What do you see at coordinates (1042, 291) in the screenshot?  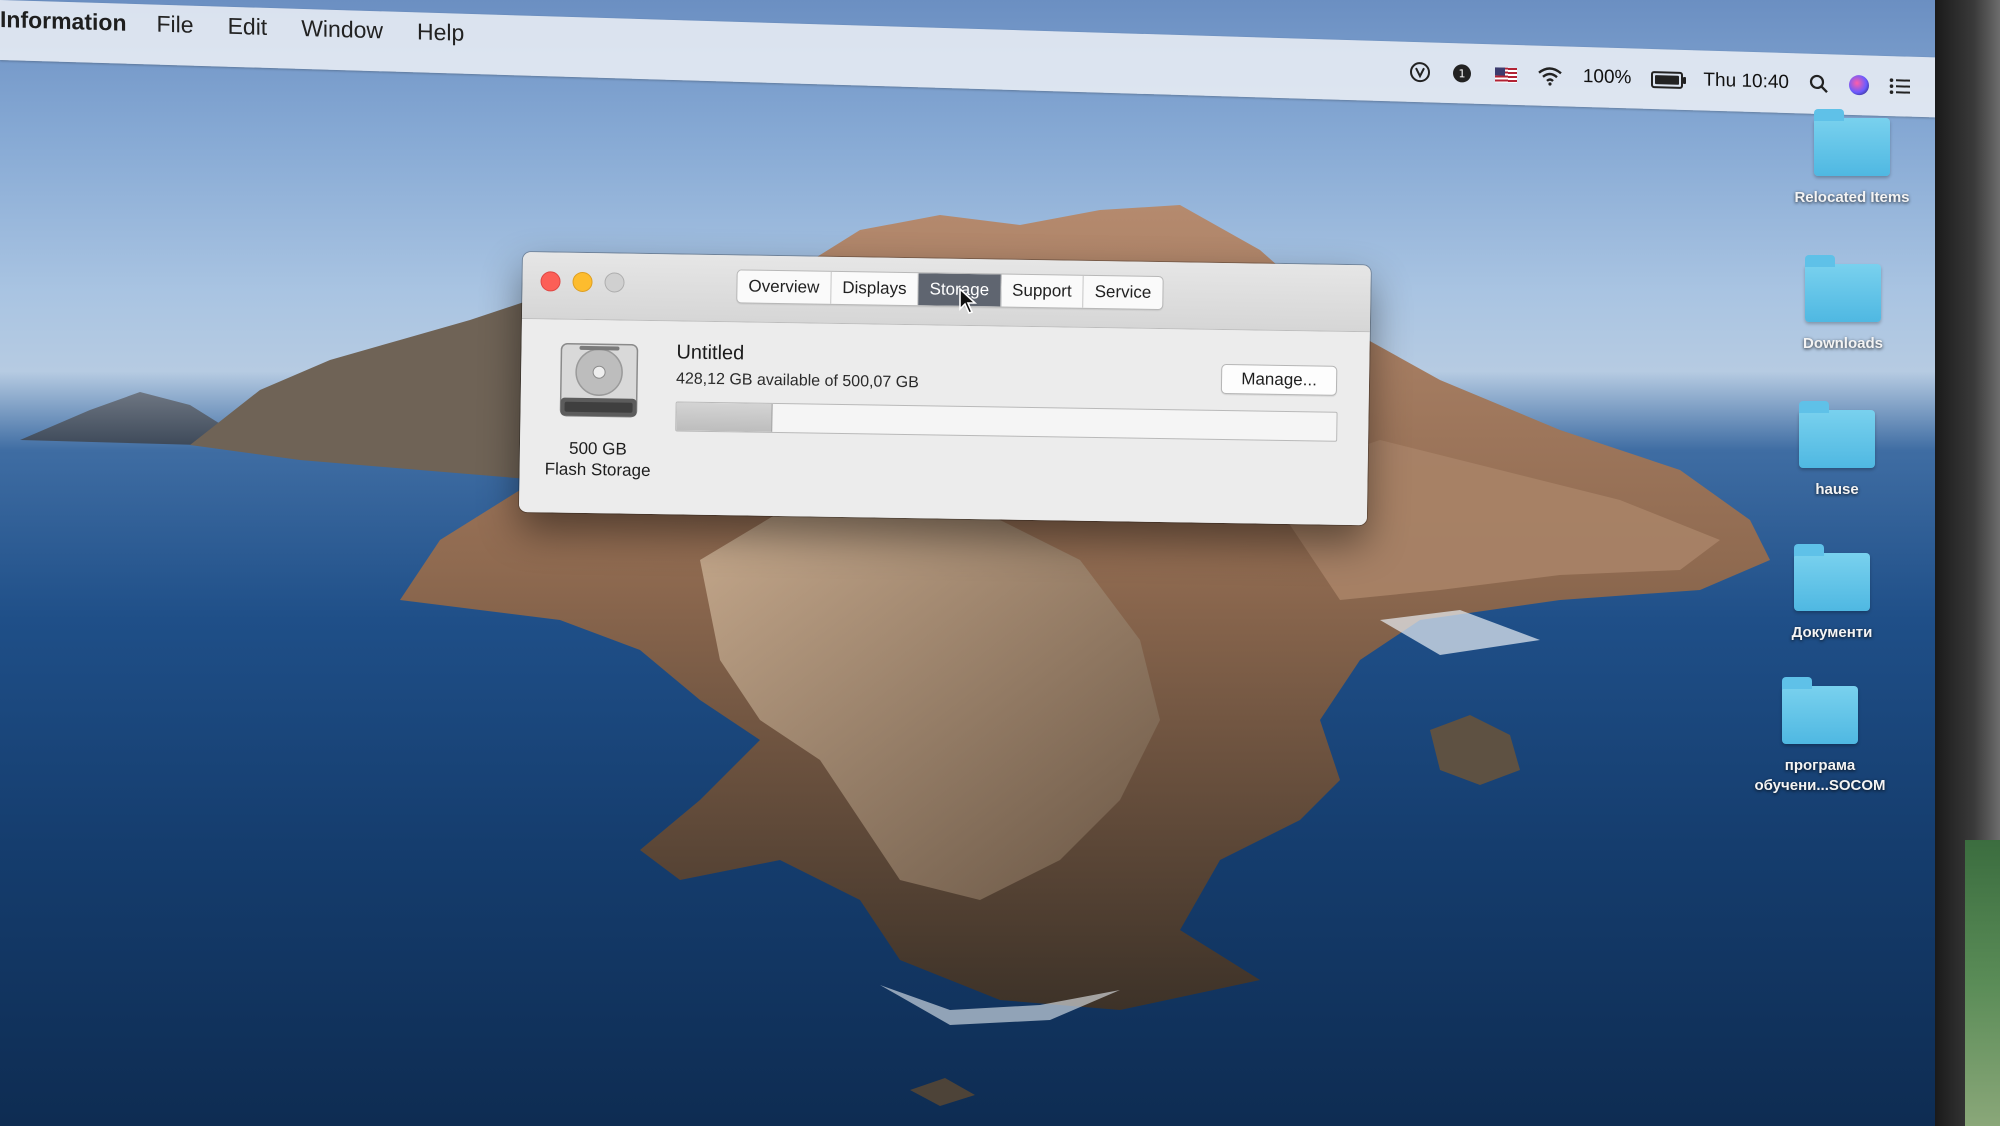 I see `tab-support: Support` at bounding box center [1042, 291].